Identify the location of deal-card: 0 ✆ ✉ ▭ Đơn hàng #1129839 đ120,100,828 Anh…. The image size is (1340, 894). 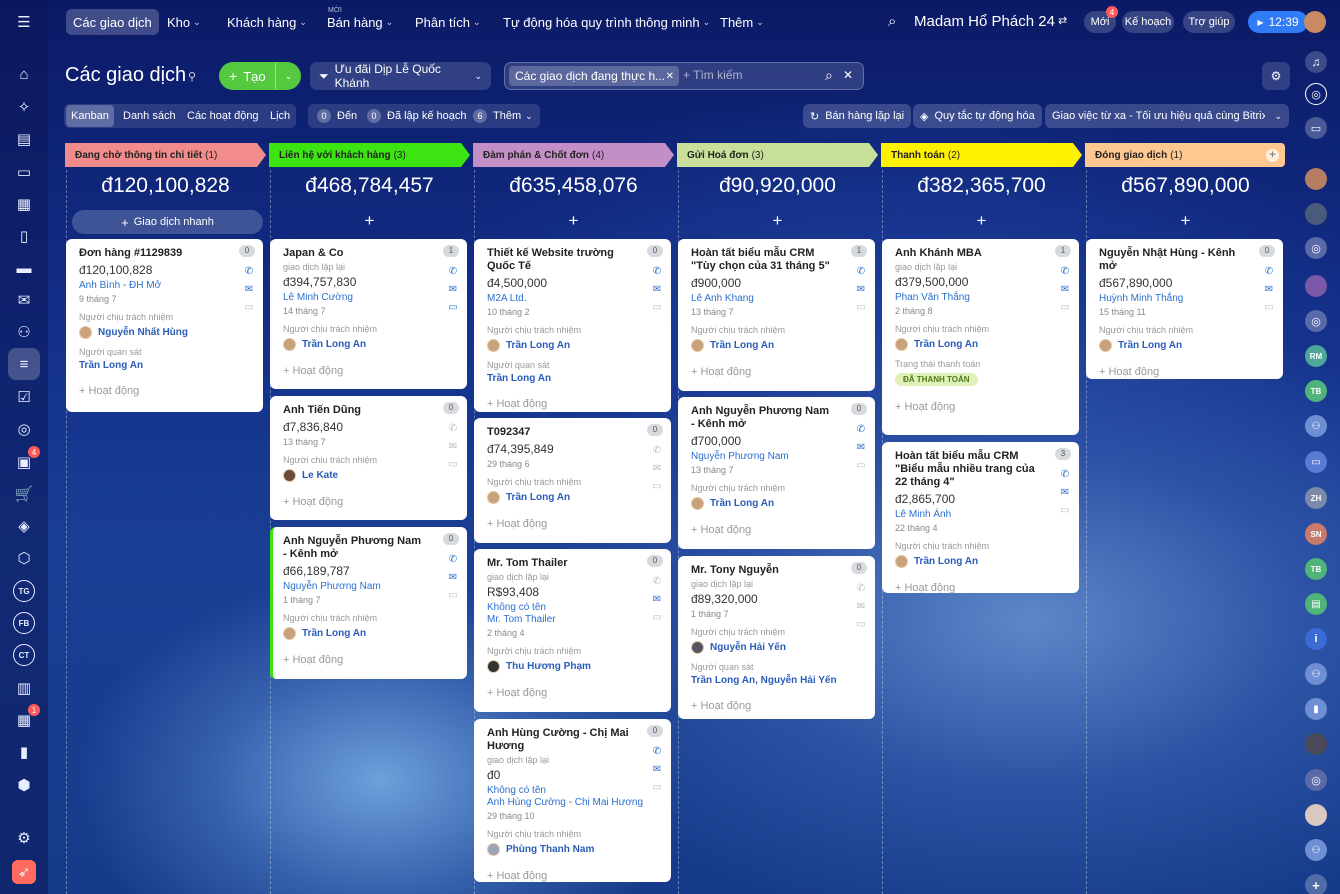
(164, 325).